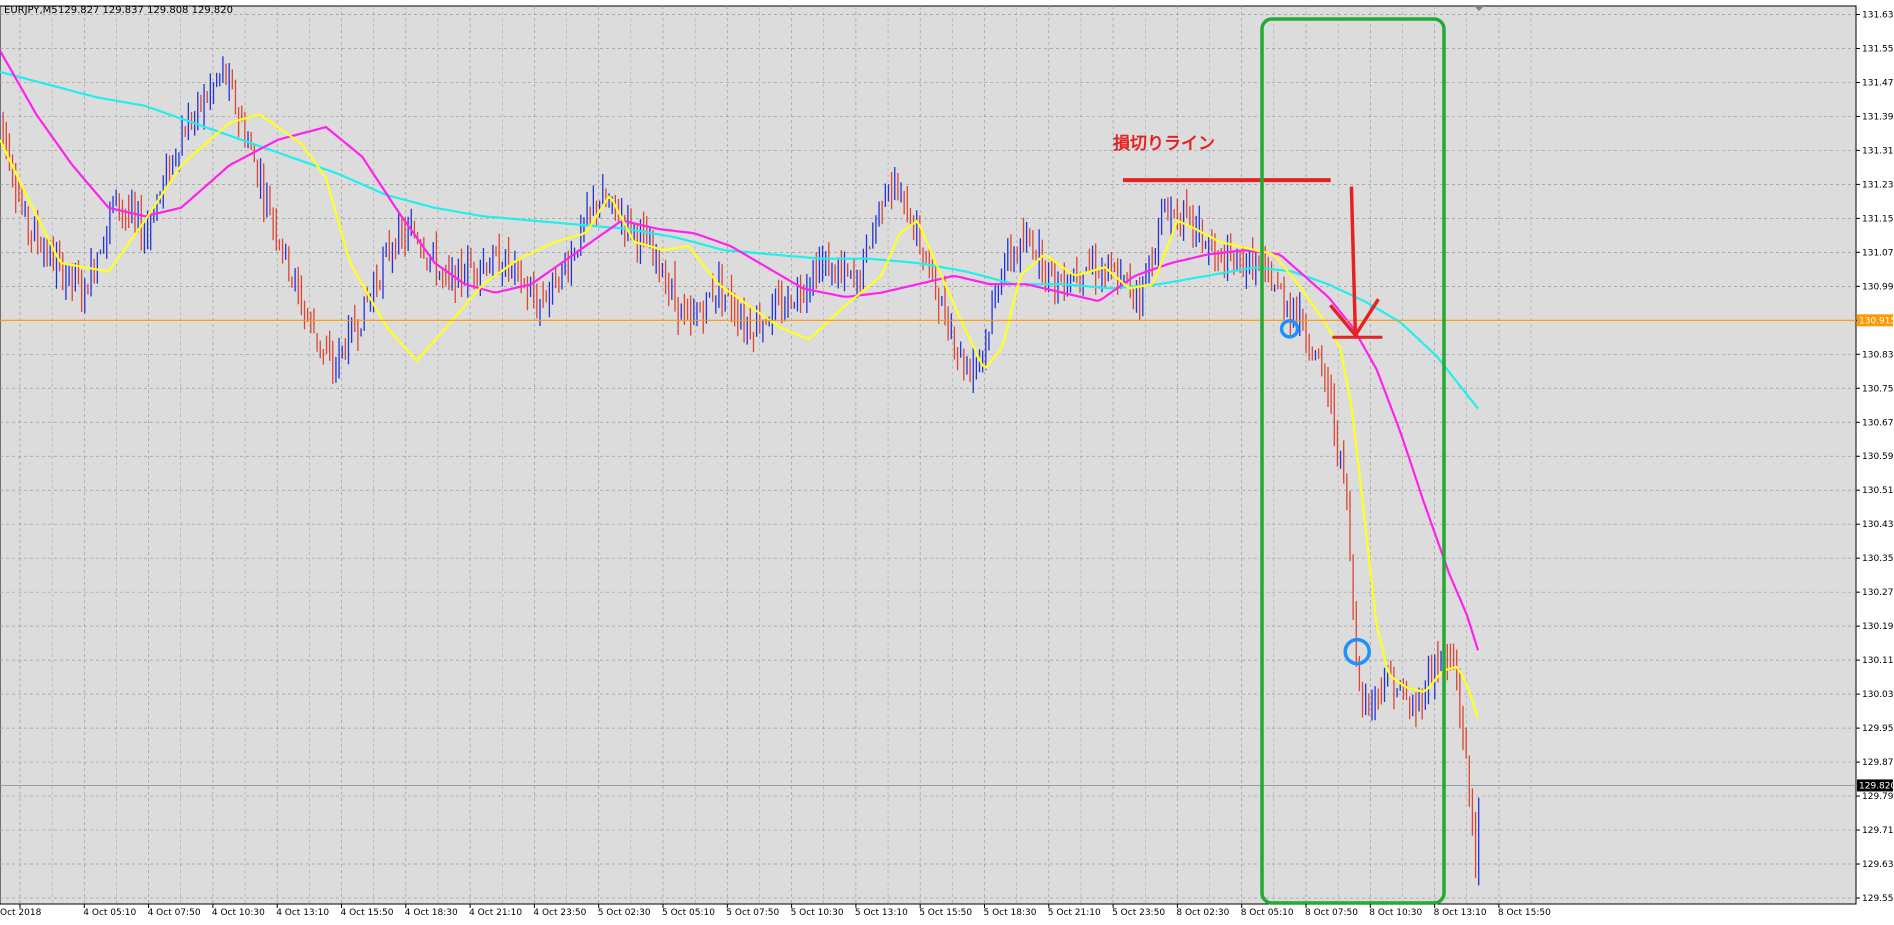 This screenshot has height=925, width=1894. What do you see at coordinates (174, 913) in the screenshot?
I see `x-tick-label: 4 Oct 07:50` at bounding box center [174, 913].